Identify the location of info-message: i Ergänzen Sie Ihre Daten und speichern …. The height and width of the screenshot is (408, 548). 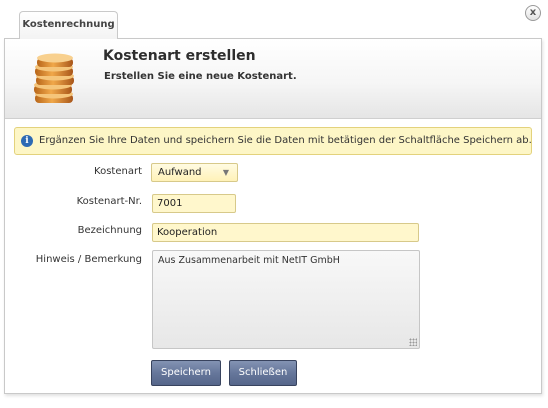
(273, 141).